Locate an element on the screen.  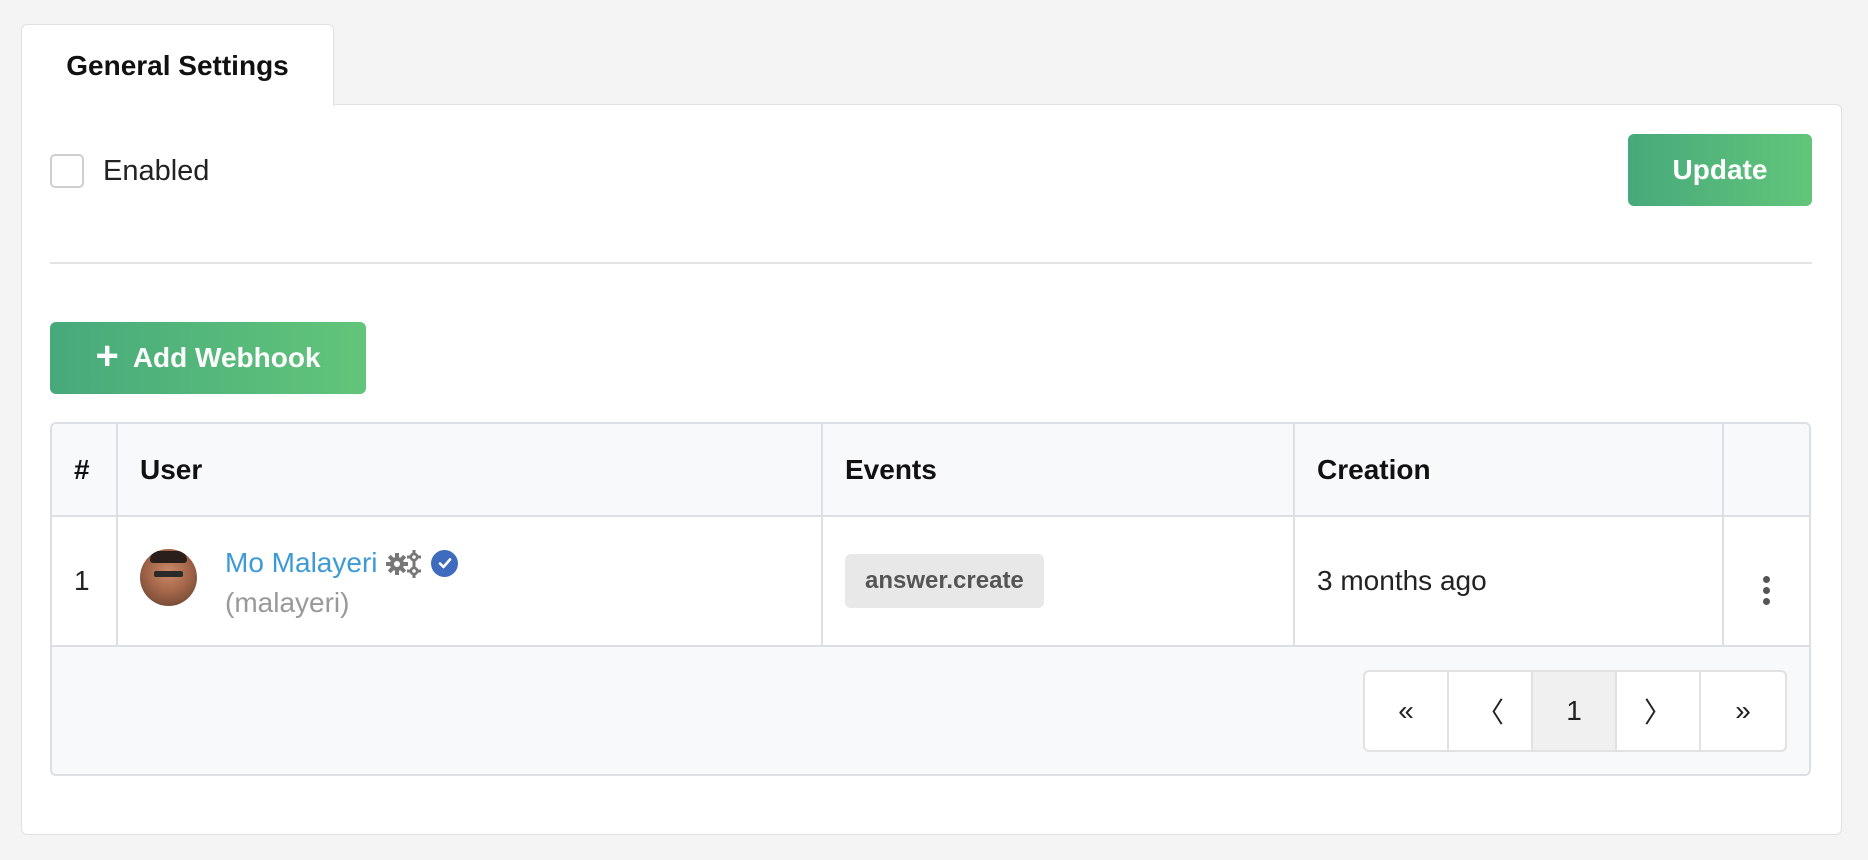
username: (malayeri) is located at coordinates (287, 602).